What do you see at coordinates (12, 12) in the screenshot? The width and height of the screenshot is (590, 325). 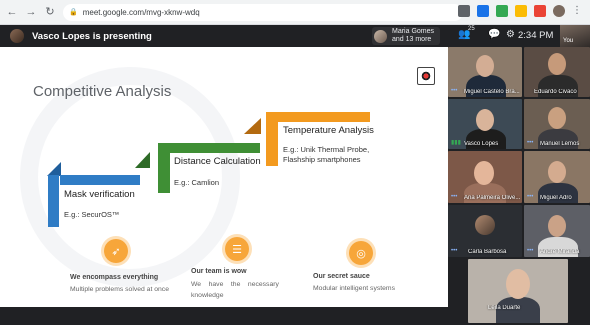 I see `back-icon: ←` at bounding box center [12, 12].